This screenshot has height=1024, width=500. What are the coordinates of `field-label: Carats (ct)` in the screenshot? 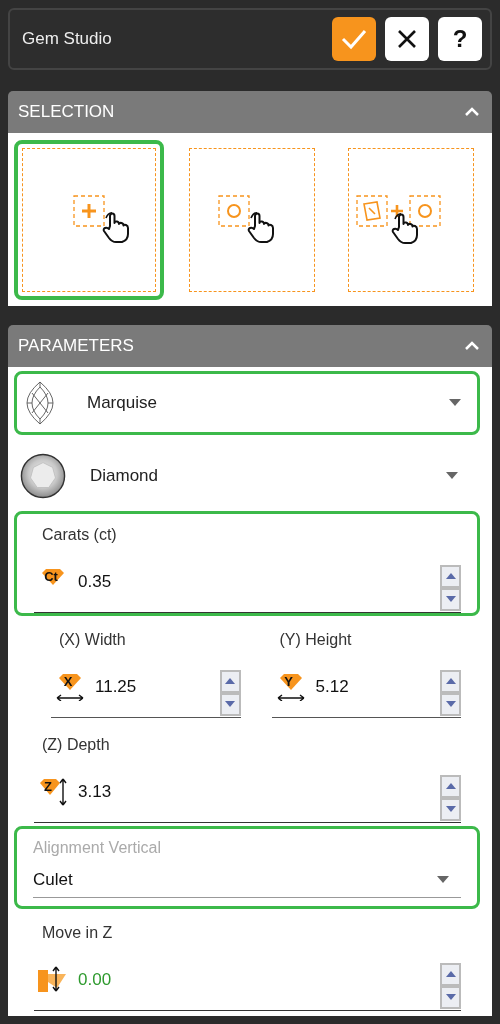 It's located at (79, 535).